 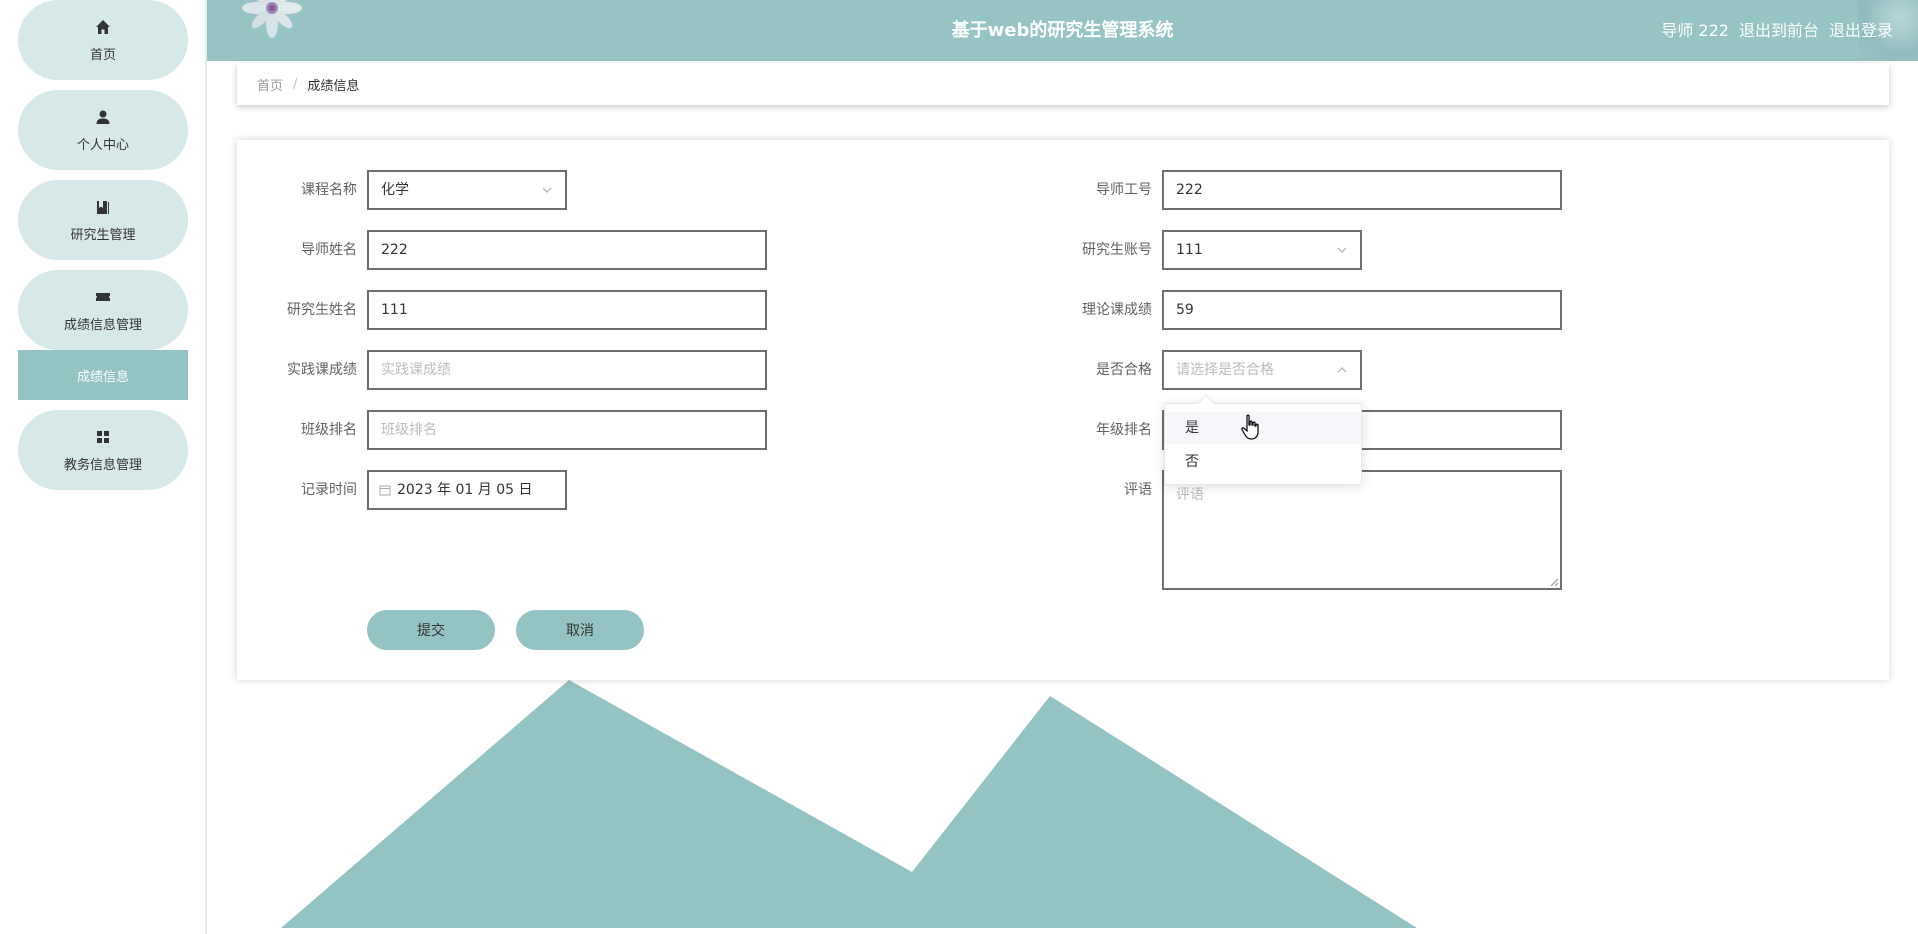 I want to click on grid-icon, so click(x=103, y=437).